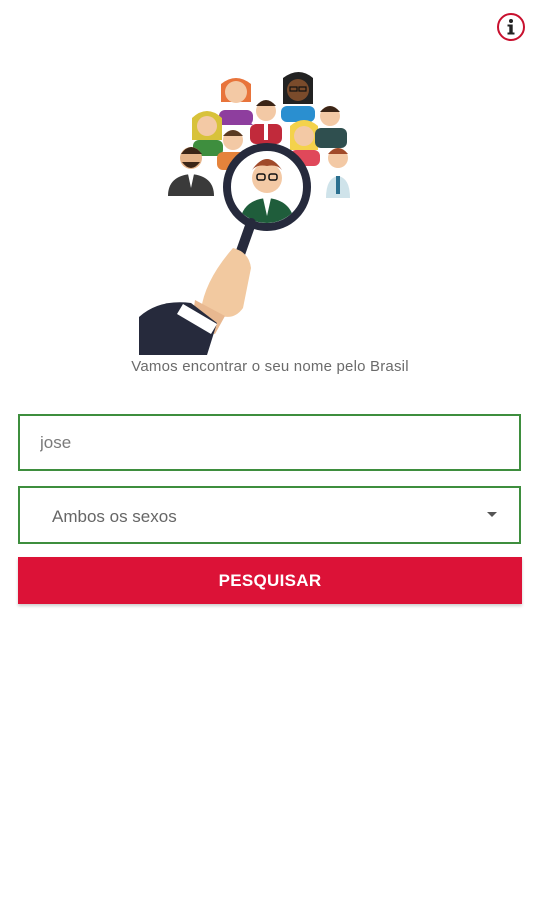 This screenshot has width=540, height=900. I want to click on magnifying-glass-people-icon, so click(244, 213).